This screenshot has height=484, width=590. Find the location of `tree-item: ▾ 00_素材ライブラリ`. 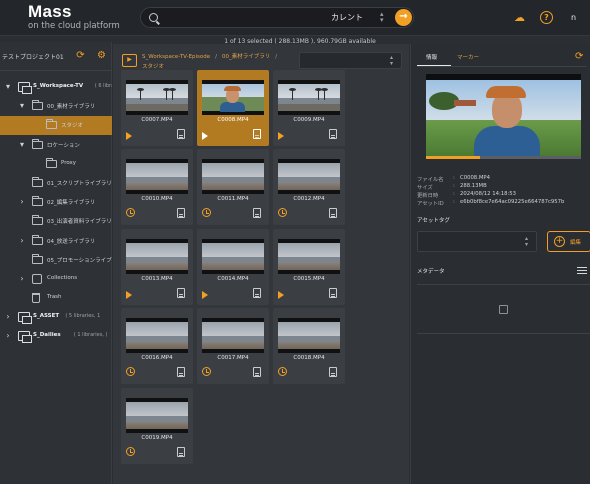

tree-item: ▾ 00_素材ライブラリ is located at coordinates (56, 106).